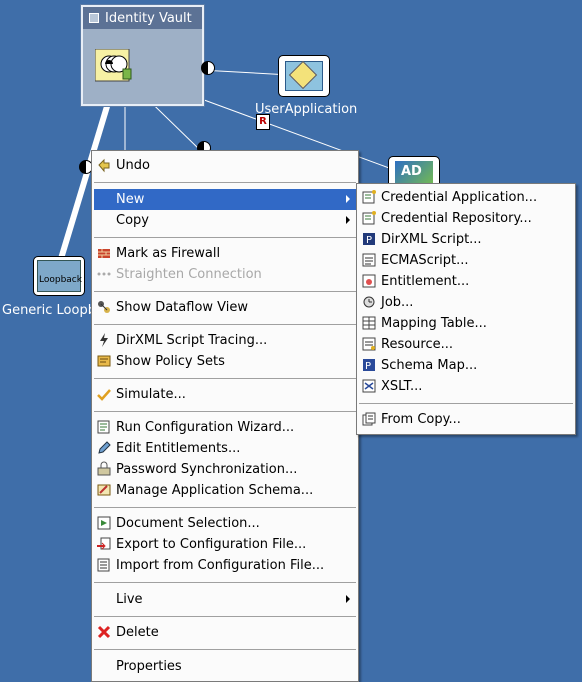 This screenshot has height=682, width=582. Describe the element at coordinates (104, 253) in the screenshot. I see `firewall-icon` at that location.